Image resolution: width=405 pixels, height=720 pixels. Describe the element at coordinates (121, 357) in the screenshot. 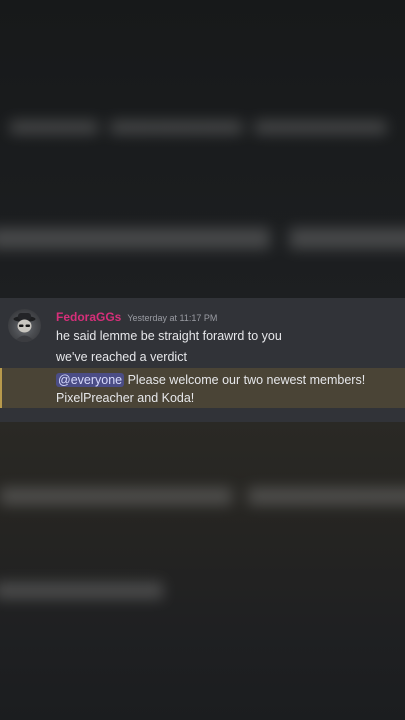

I see `message-line-2: we've reached a verdict` at that location.